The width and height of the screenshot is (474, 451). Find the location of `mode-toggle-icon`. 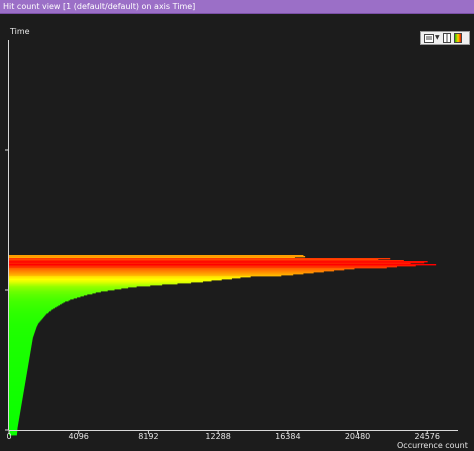

mode-toggle-icon is located at coordinates (446, 38).